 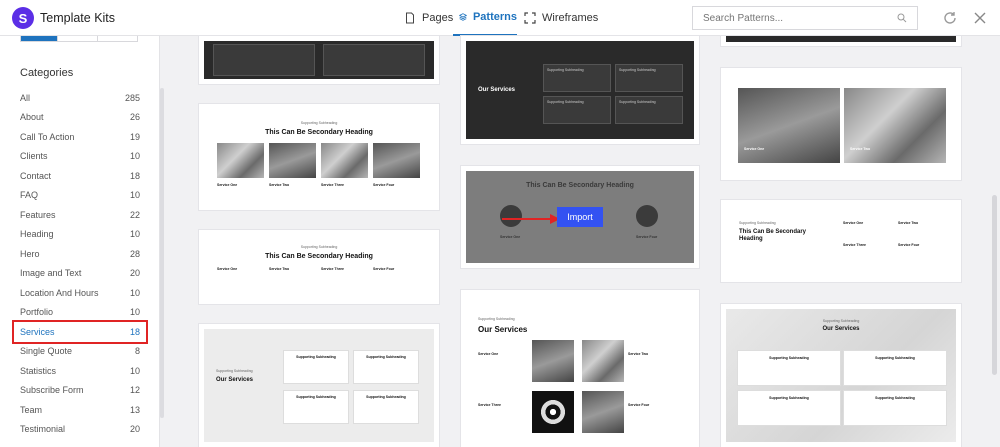 What do you see at coordinates (80, 137) in the screenshot?
I see `sidebar-item-call-to-action: Call To Action 19` at bounding box center [80, 137].